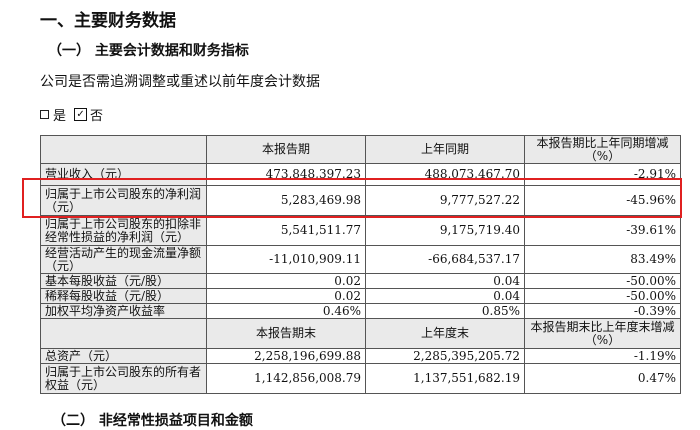 The width and height of the screenshot is (700, 430). Describe the element at coordinates (286, 259) in the screenshot. I see `value-cell: -11,010,909.11` at that location.